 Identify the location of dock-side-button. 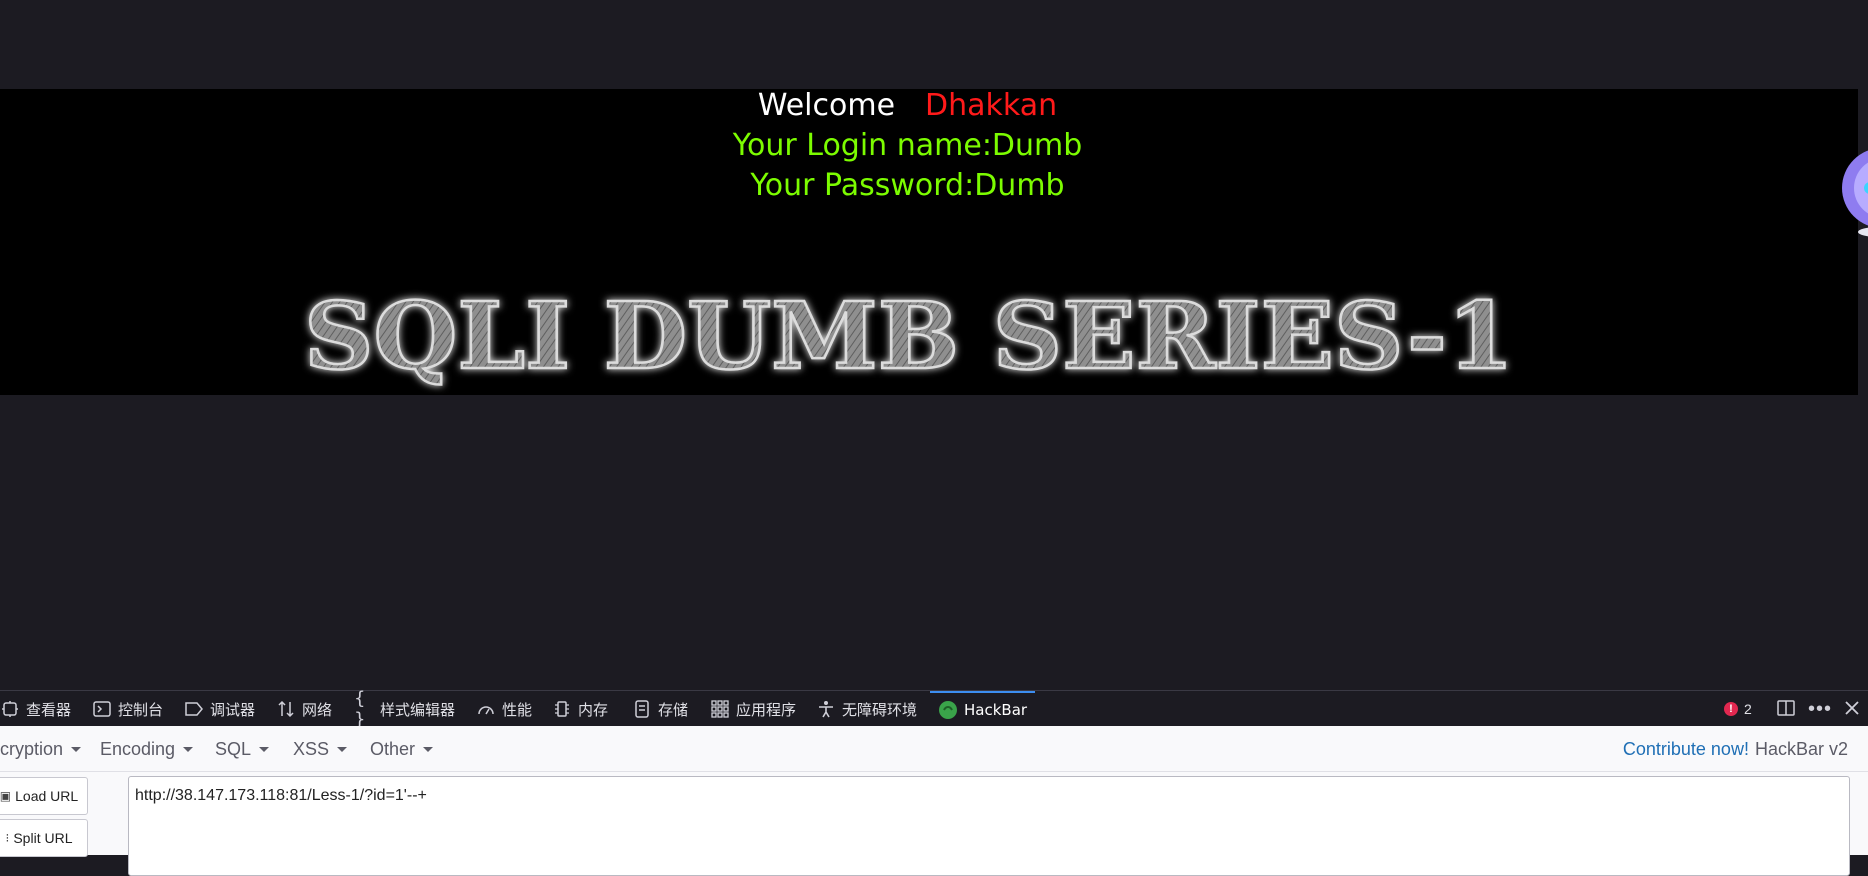
(1786, 709).